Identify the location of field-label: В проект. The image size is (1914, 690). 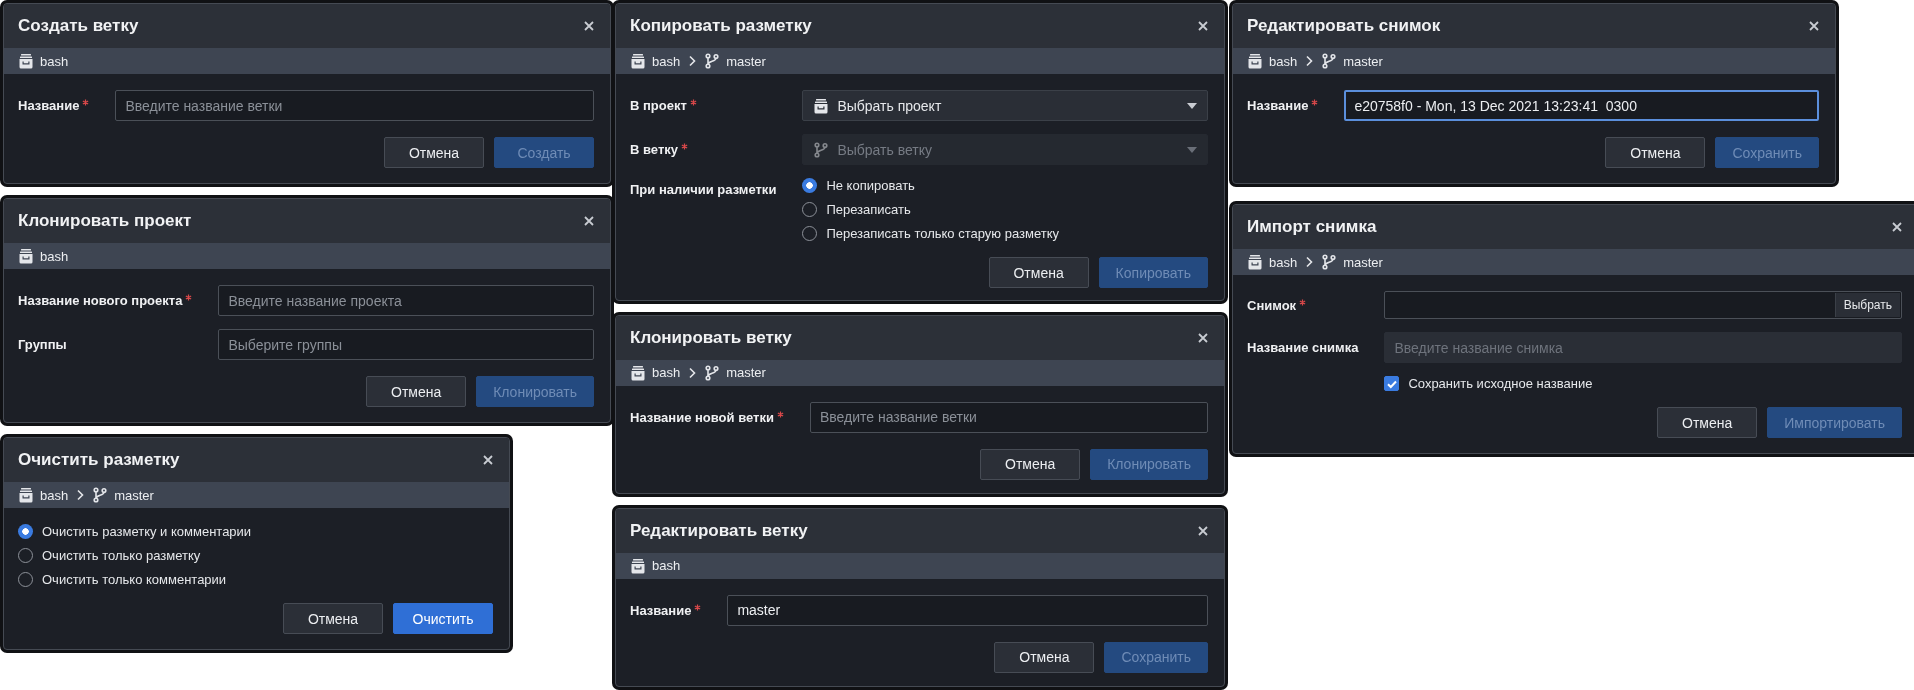
(658, 105).